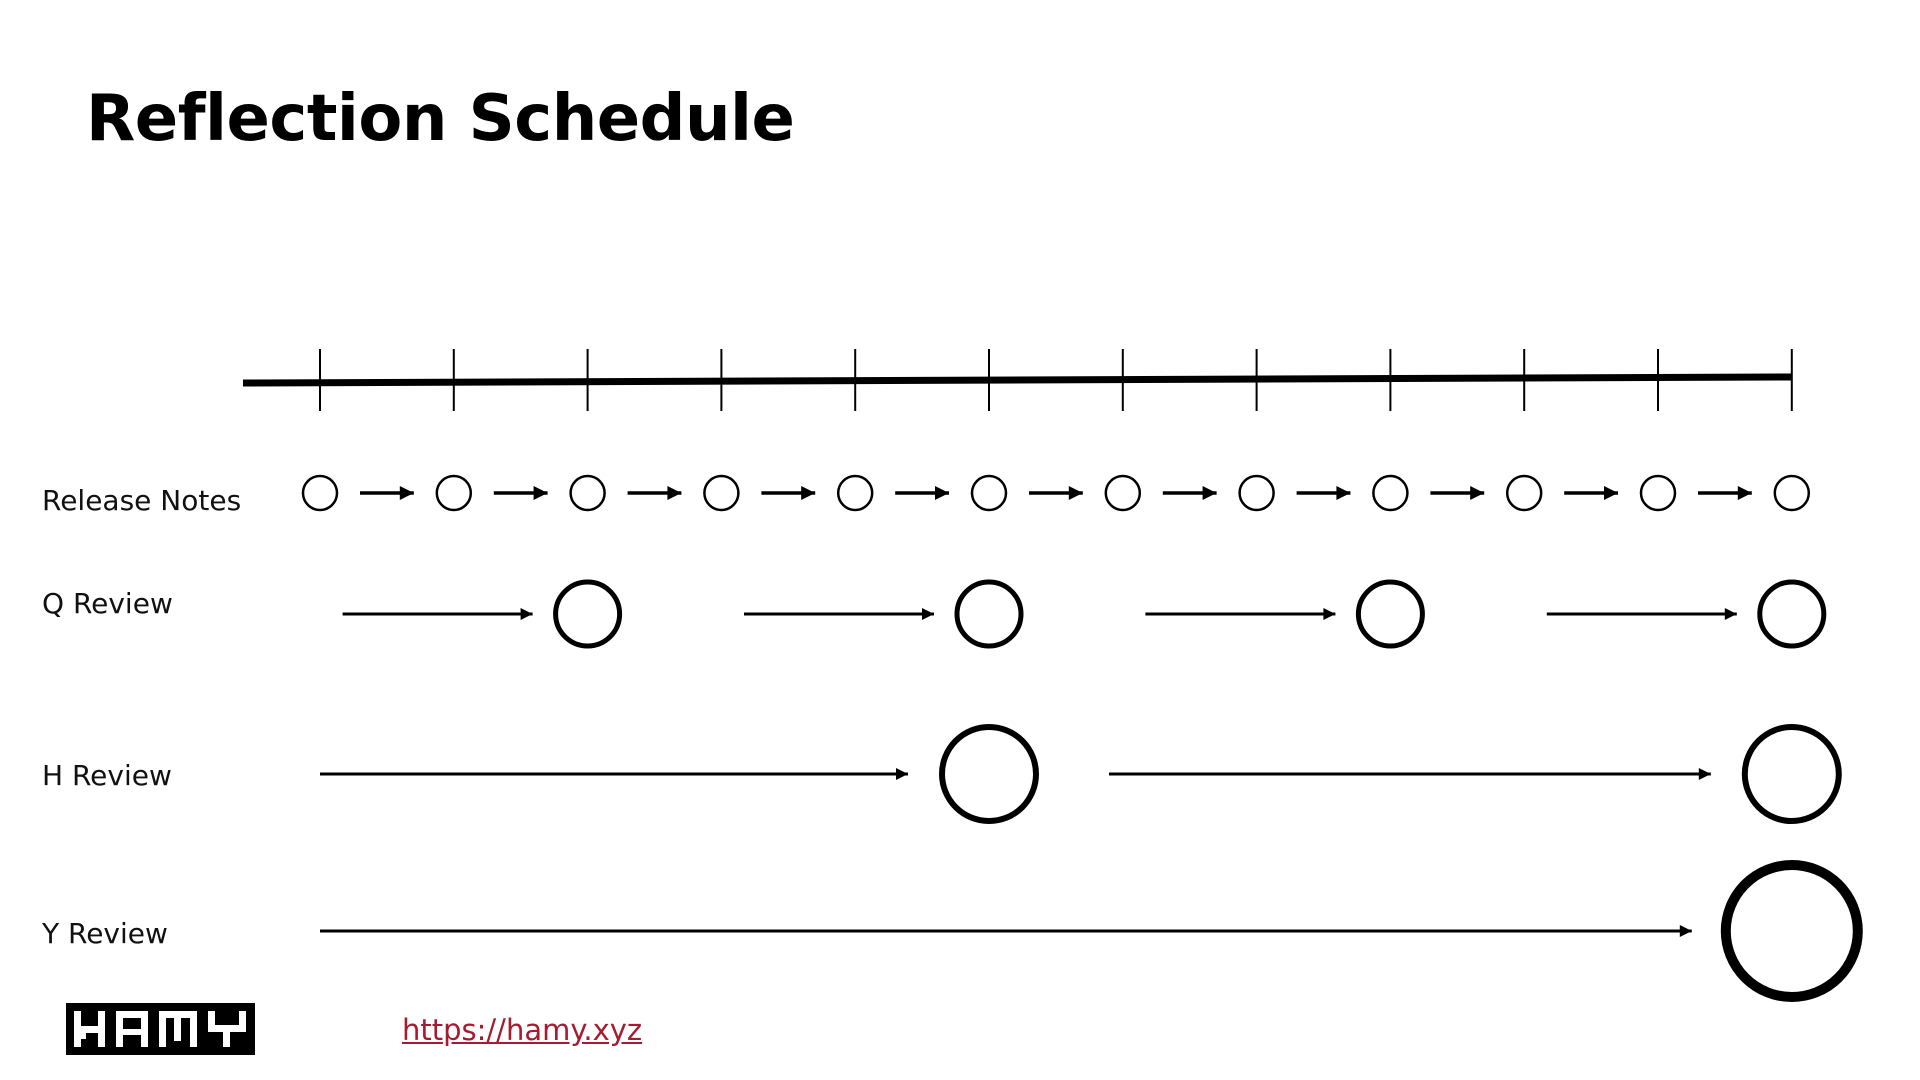  I want to click on website-link: https://hamy.xyz, so click(522, 1030).